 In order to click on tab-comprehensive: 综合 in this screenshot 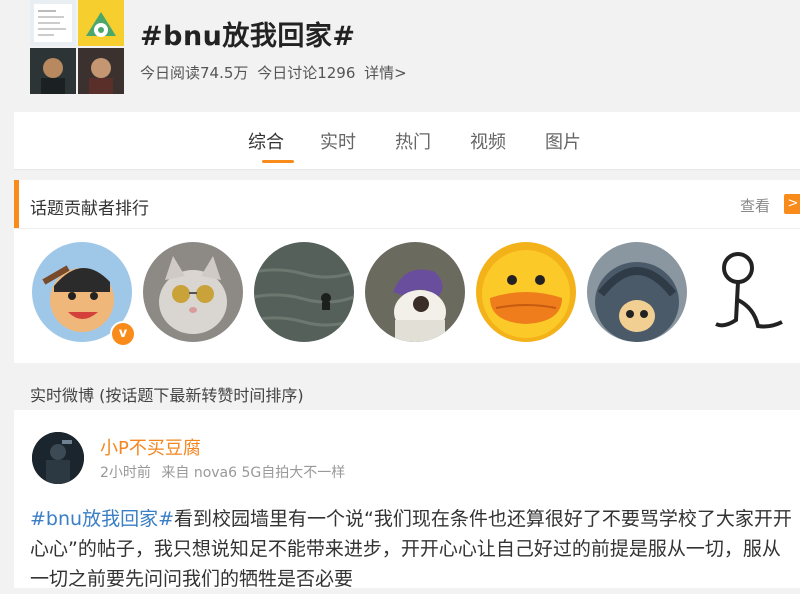, I will do `click(266, 141)`.